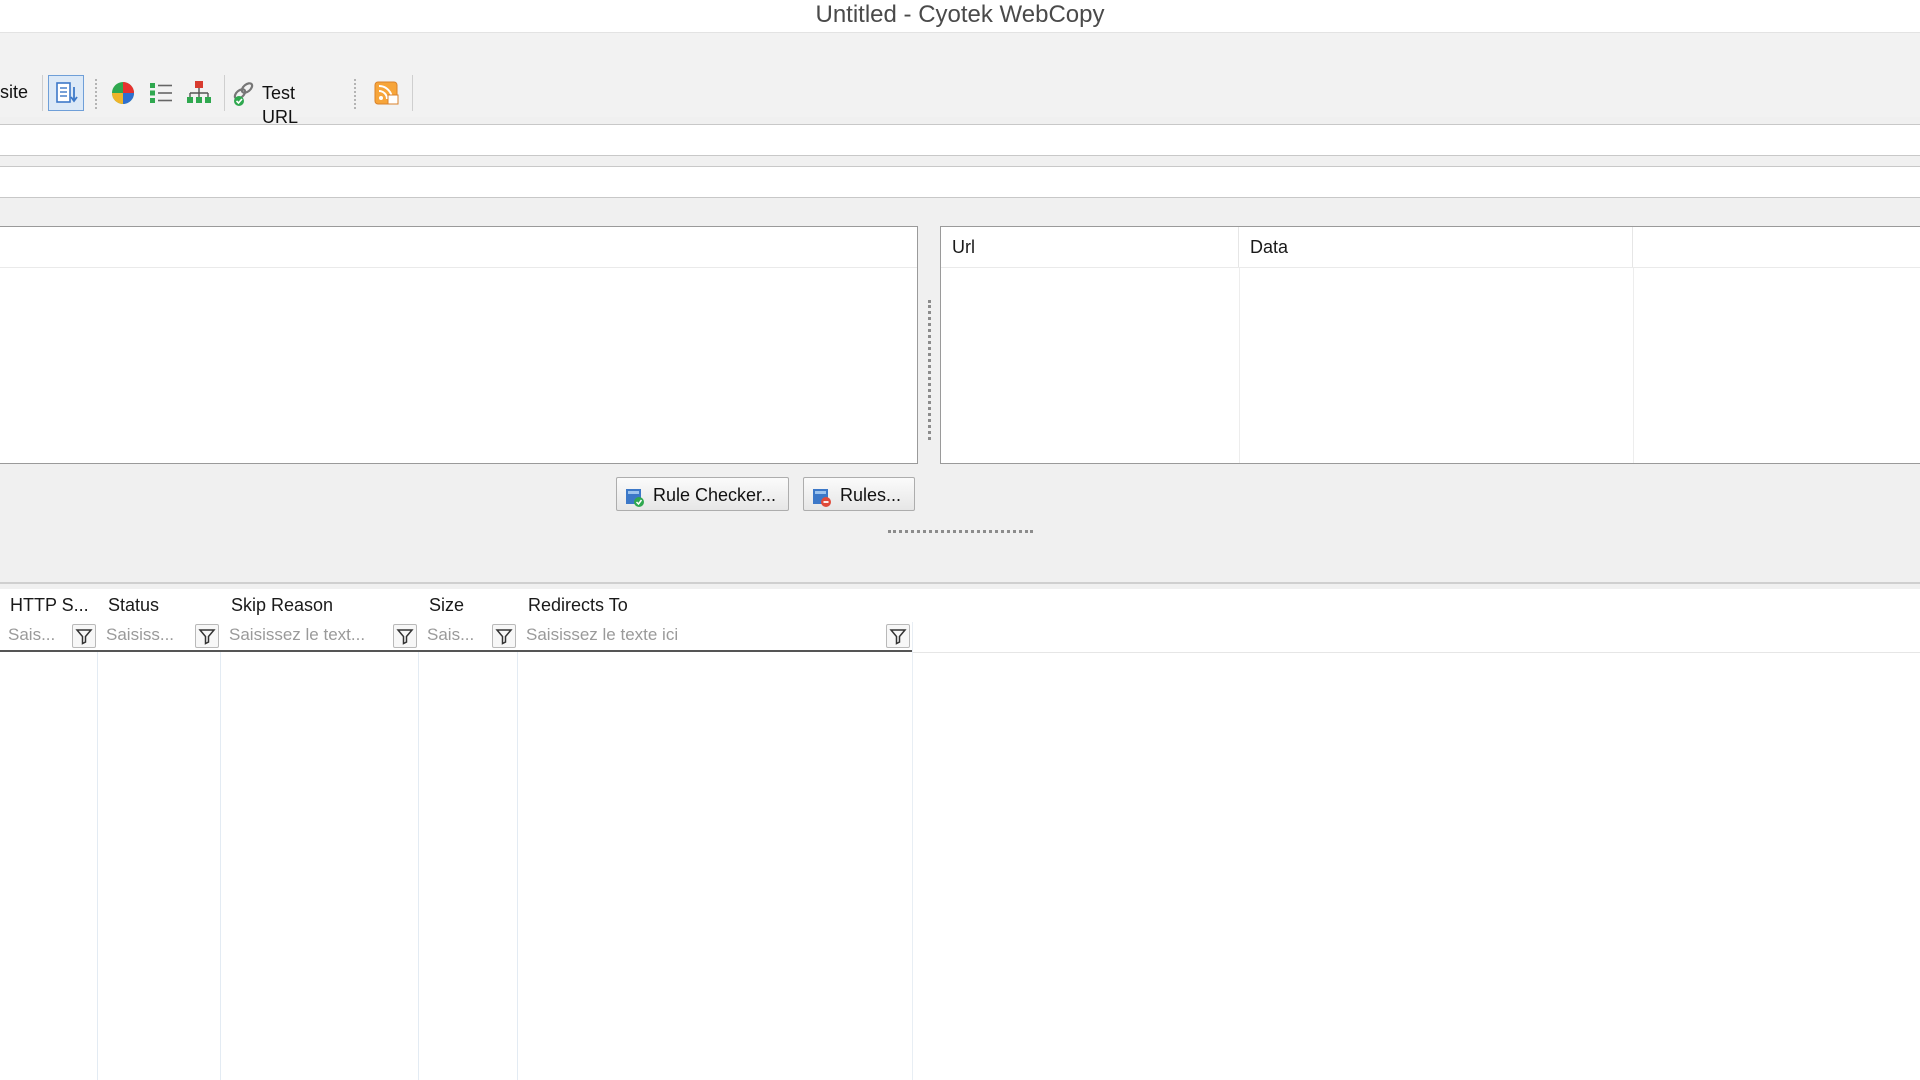  Describe the element at coordinates (161, 93) in the screenshot. I see `list-icon` at that location.